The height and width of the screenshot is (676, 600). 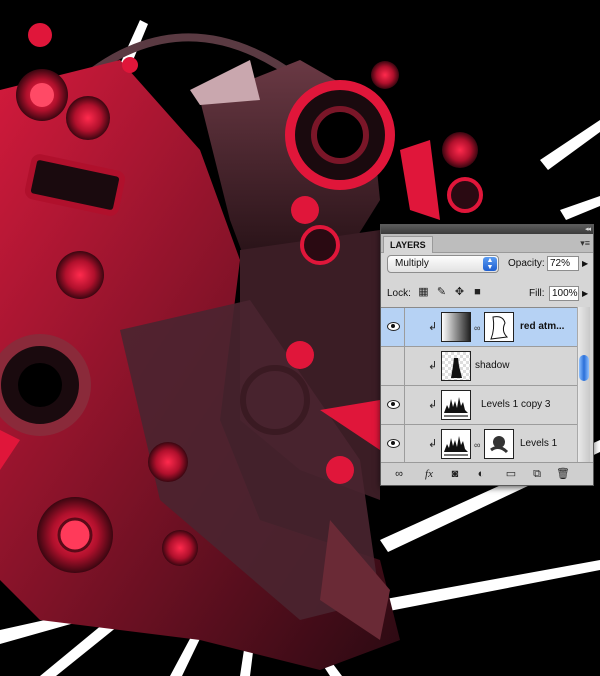 What do you see at coordinates (456, 327) in the screenshot?
I see `layer-thumbnail-gradient` at bounding box center [456, 327].